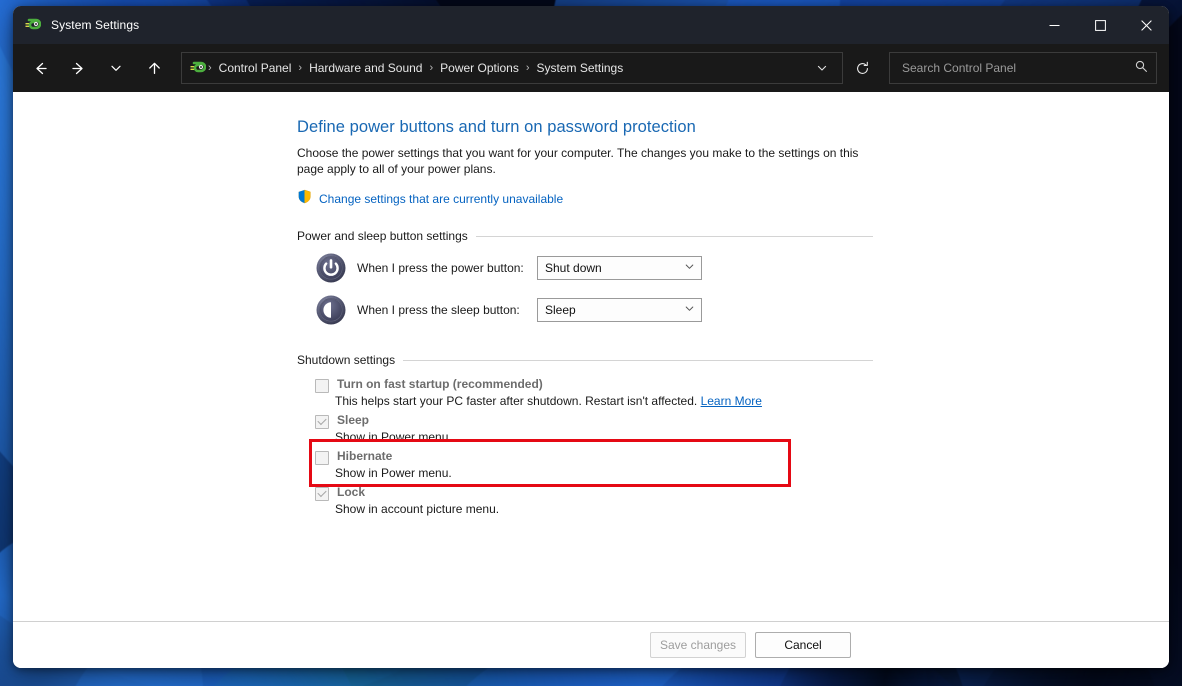 This screenshot has height=686, width=1182. I want to click on recent-locations-chevron-down-icon, so click(116, 68).